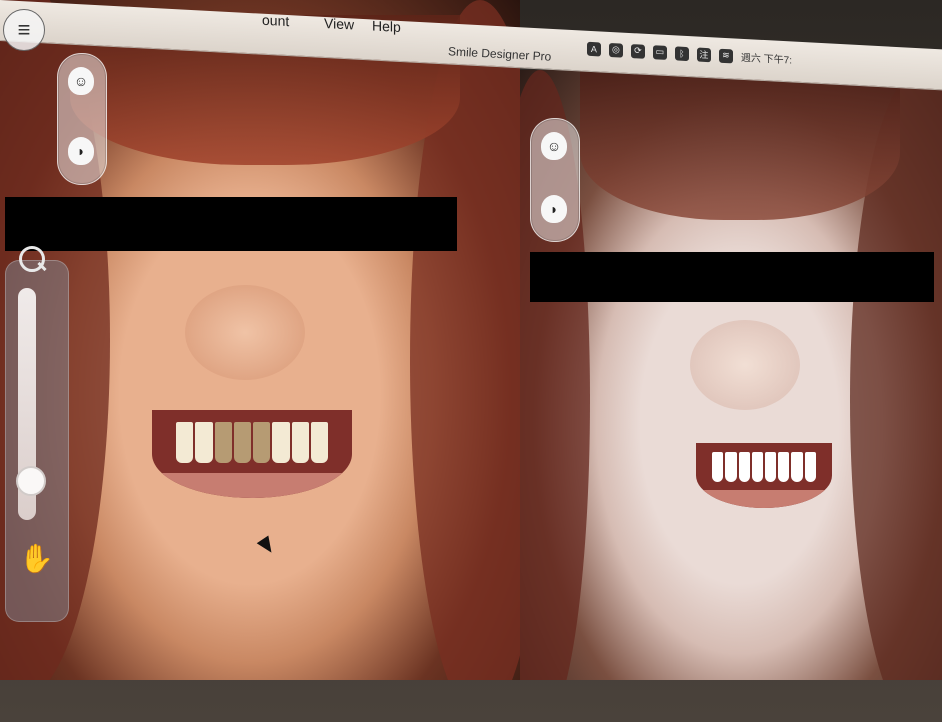  Describe the element at coordinates (862, 59) in the screenshot. I see `logo` at that location.